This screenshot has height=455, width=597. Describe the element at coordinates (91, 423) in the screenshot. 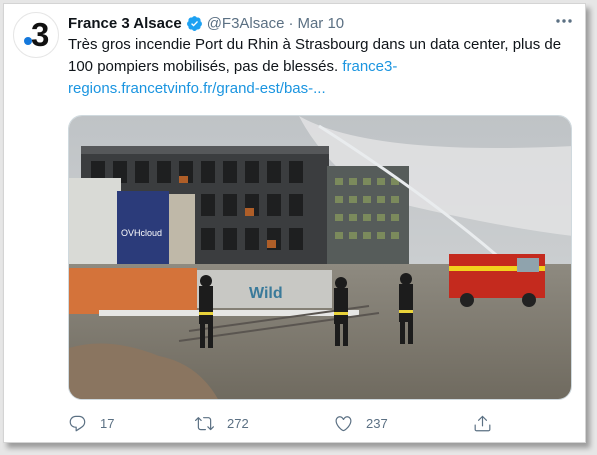

I see `reply-button: 17` at that location.